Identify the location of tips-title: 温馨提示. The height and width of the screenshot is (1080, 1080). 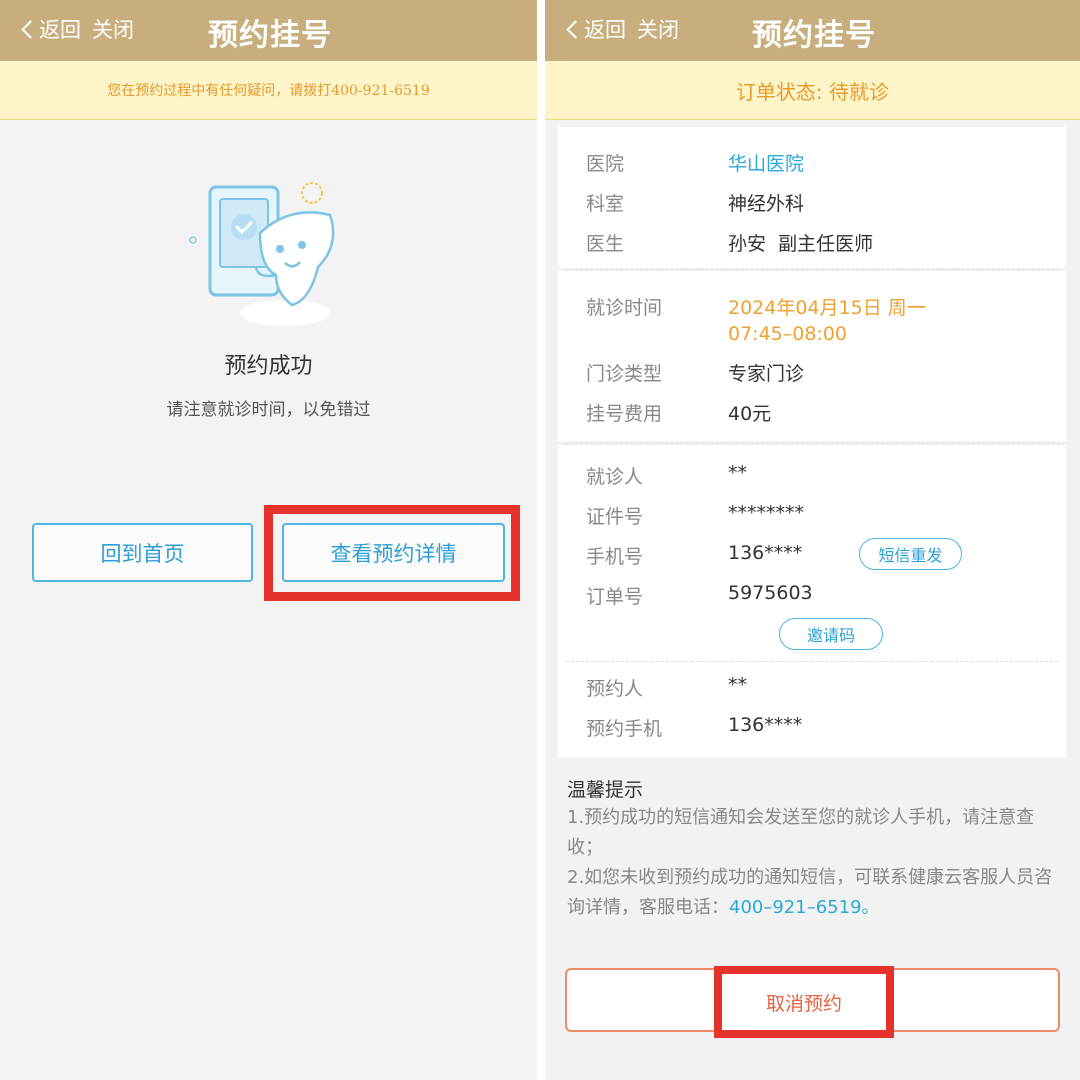
(605, 790).